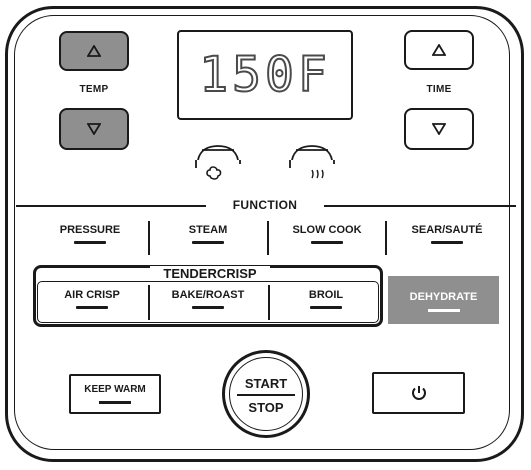 The image size is (531, 470). I want to click on power-icon, so click(418, 393).